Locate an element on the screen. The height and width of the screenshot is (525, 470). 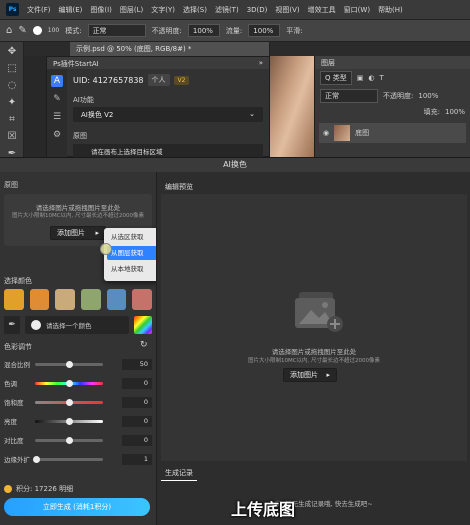
dropdown-from-local: 从本地获取 is located at coordinates (132, 269).